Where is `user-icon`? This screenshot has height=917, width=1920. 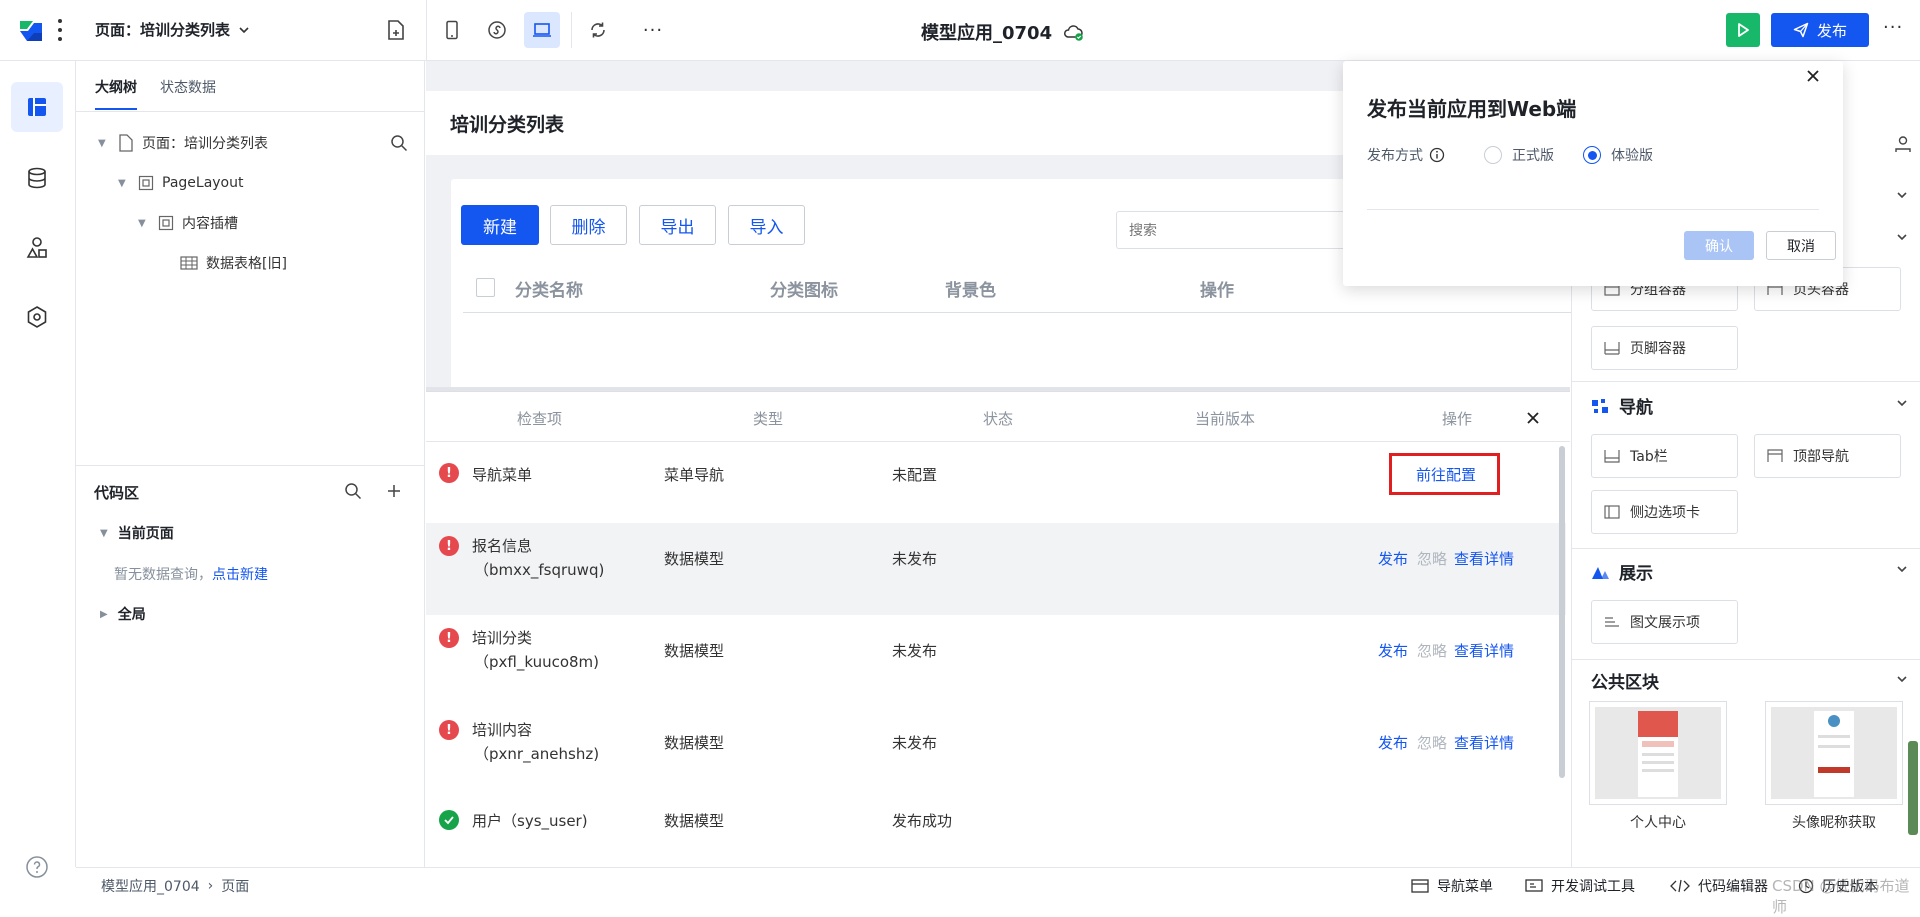 user-icon is located at coordinates (1903, 144).